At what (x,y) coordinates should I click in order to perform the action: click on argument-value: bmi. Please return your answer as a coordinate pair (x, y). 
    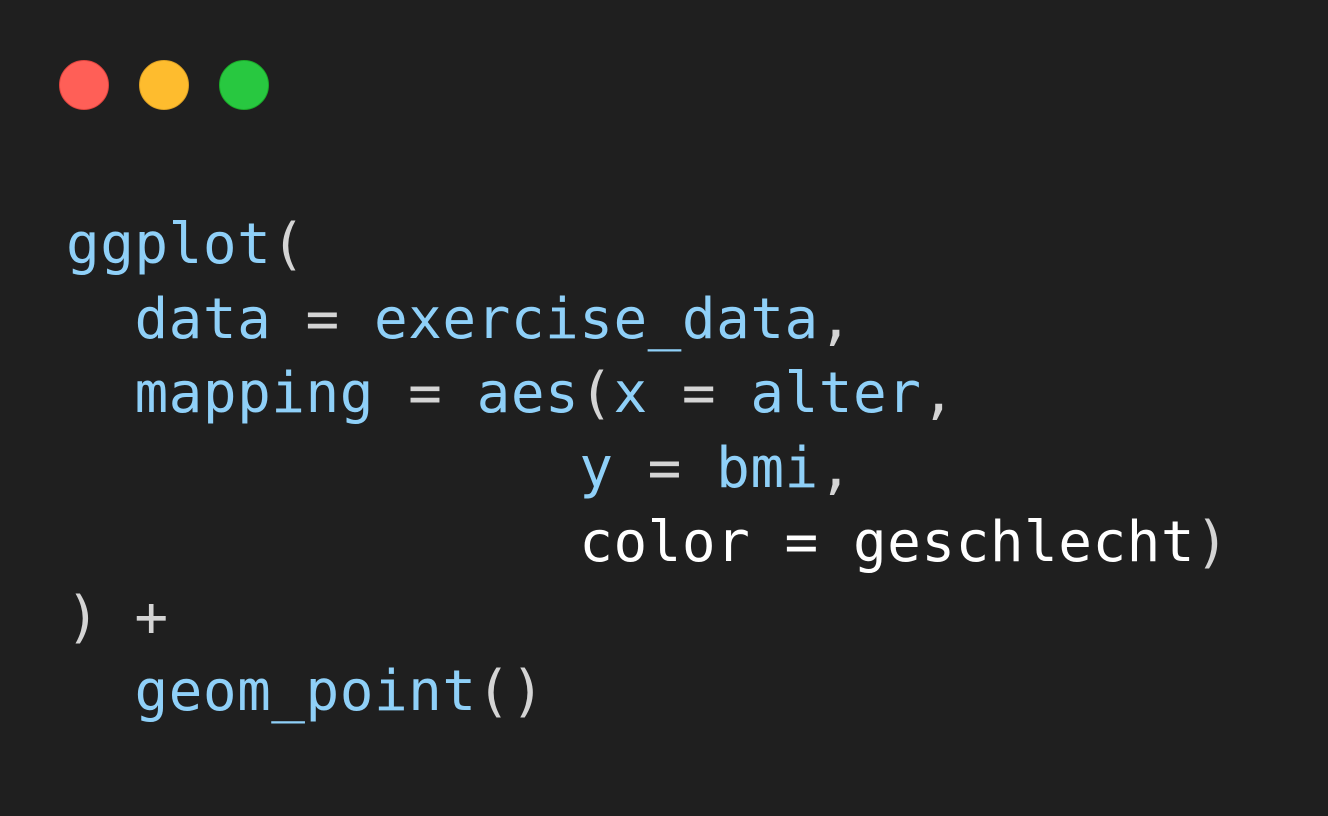
    Looking at the image, I should click on (767, 468).